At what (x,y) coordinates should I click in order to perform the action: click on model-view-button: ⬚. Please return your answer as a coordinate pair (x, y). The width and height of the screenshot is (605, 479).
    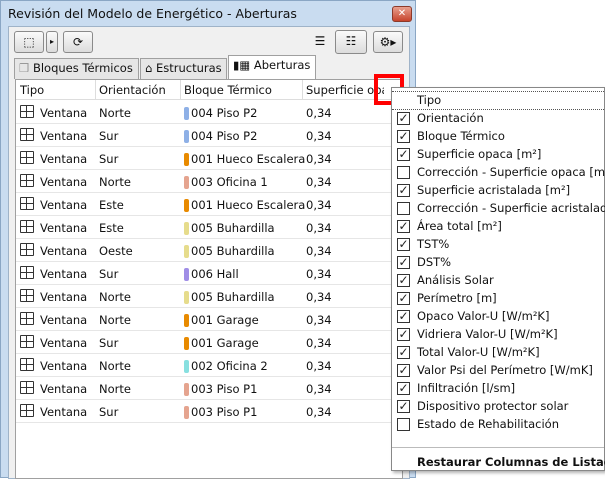
    Looking at the image, I should click on (29, 42).